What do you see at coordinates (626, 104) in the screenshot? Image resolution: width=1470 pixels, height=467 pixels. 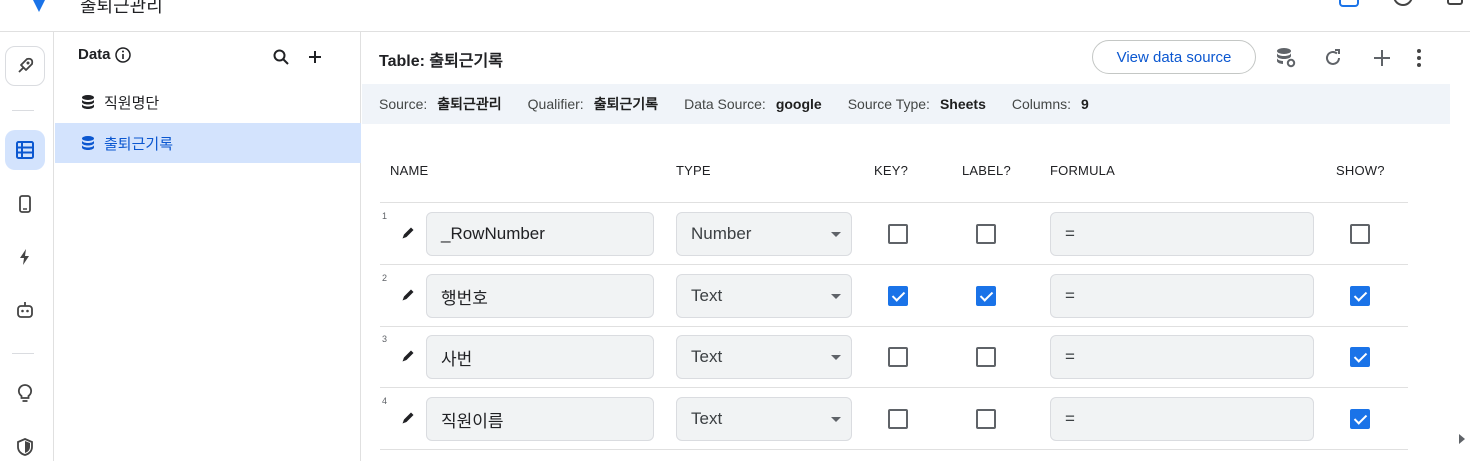 I see `info-value-qualifier: 출퇴근기록` at bounding box center [626, 104].